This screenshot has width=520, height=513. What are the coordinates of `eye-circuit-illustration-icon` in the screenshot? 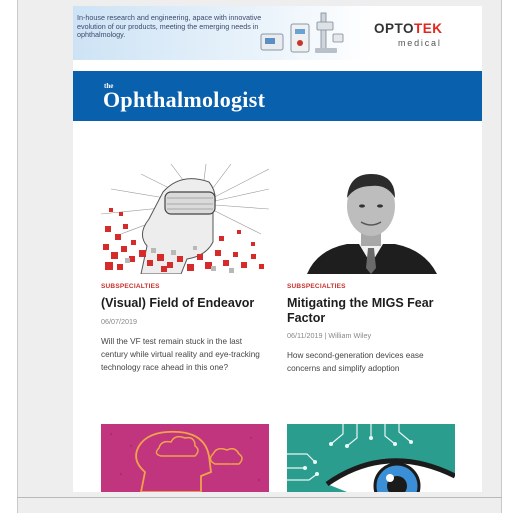 It's located at (371, 458).